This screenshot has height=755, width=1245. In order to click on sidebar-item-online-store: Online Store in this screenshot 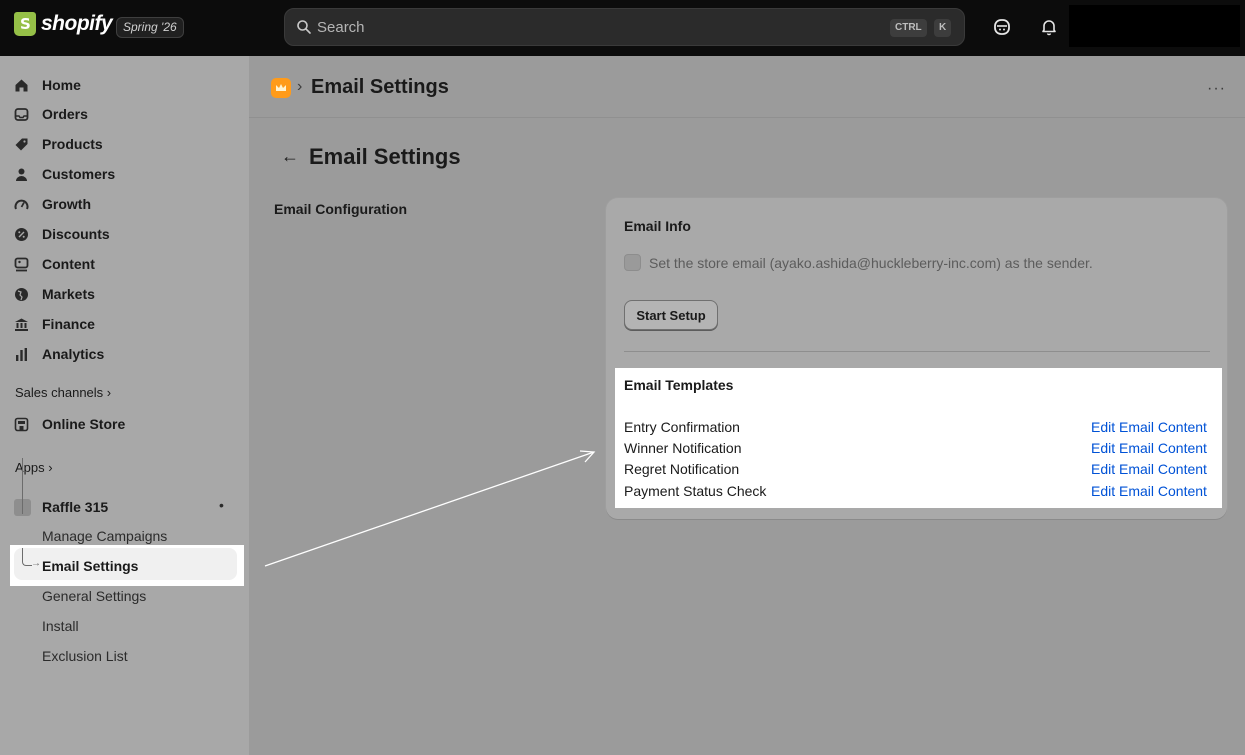, I will do `click(69, 424)`.